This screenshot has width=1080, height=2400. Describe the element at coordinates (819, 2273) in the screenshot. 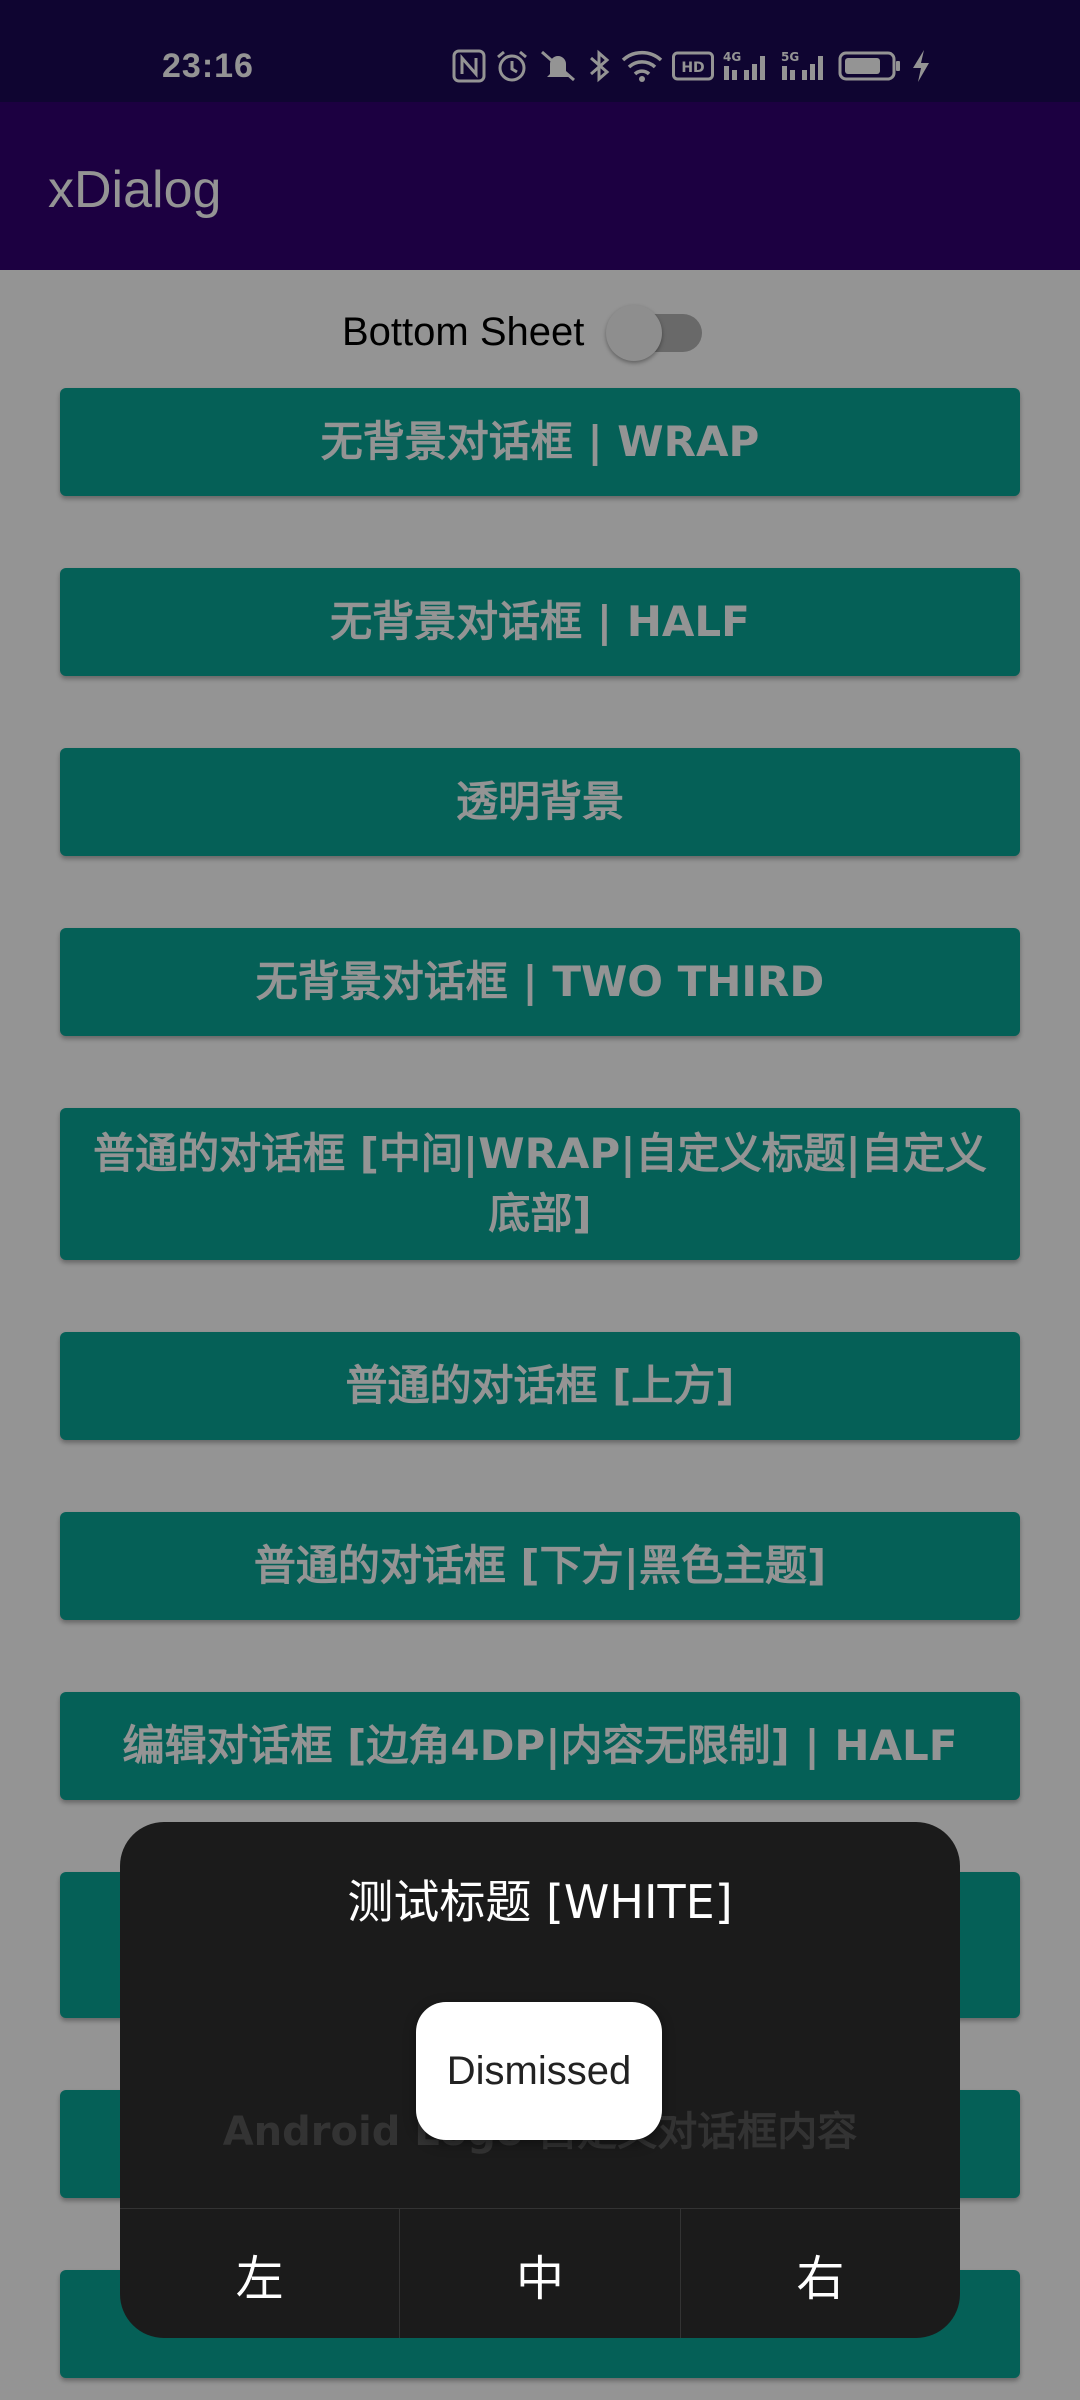

I see `dialog-right-button: 右` at that location.